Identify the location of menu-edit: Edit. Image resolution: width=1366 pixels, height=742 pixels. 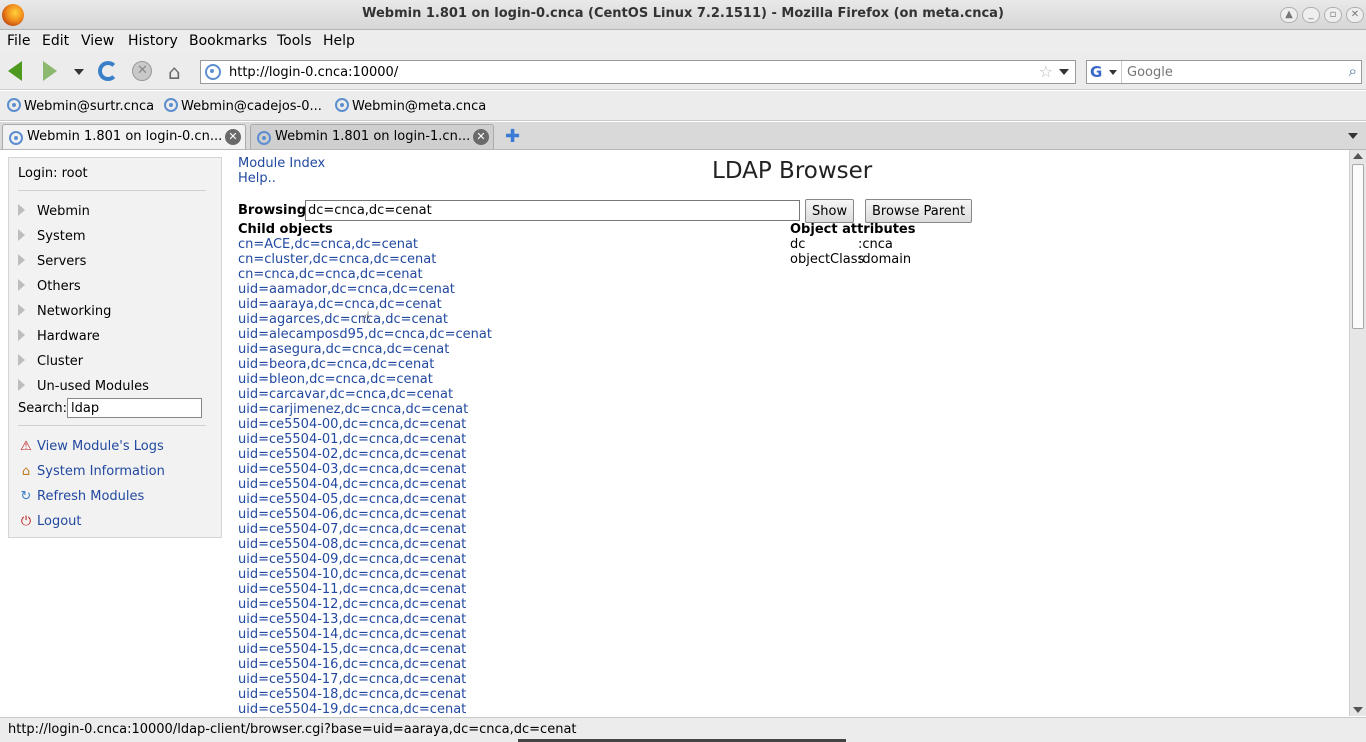
(55, 41).